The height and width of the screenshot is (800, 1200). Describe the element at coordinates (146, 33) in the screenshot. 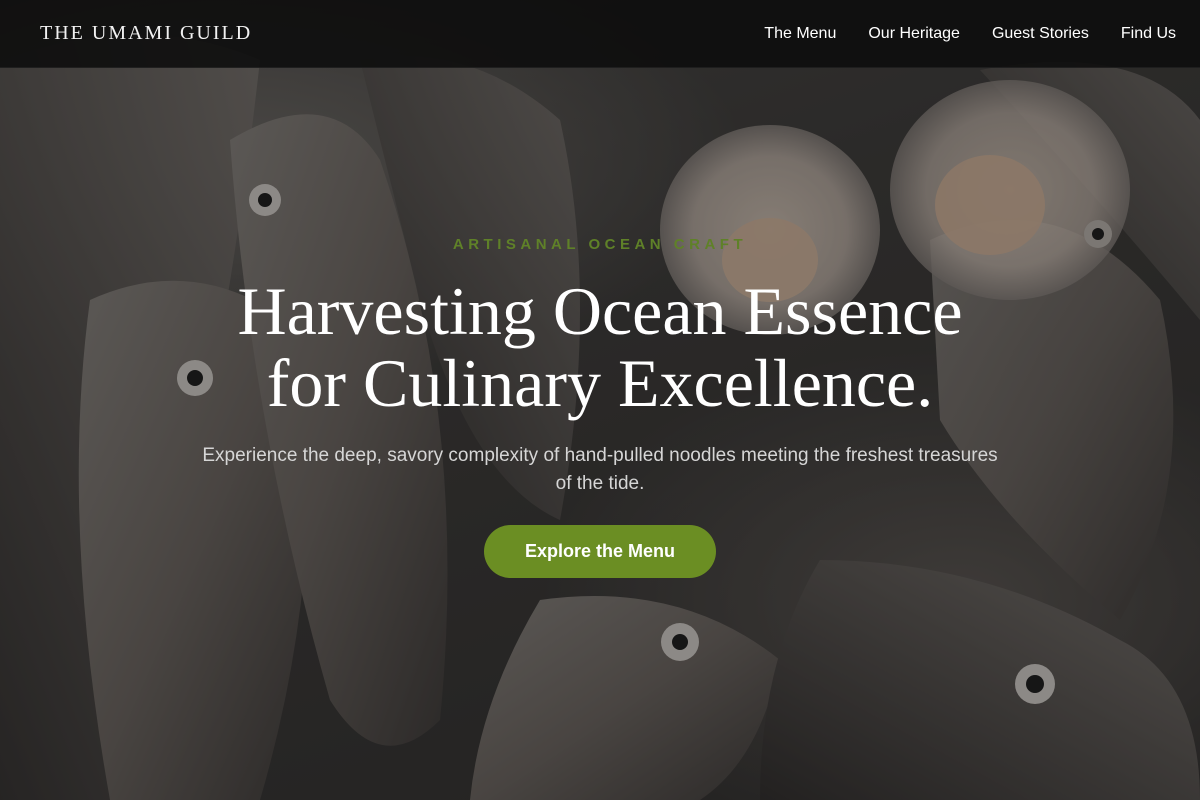

I see `brand-logo: THE UMAMI GUILD` at that location.